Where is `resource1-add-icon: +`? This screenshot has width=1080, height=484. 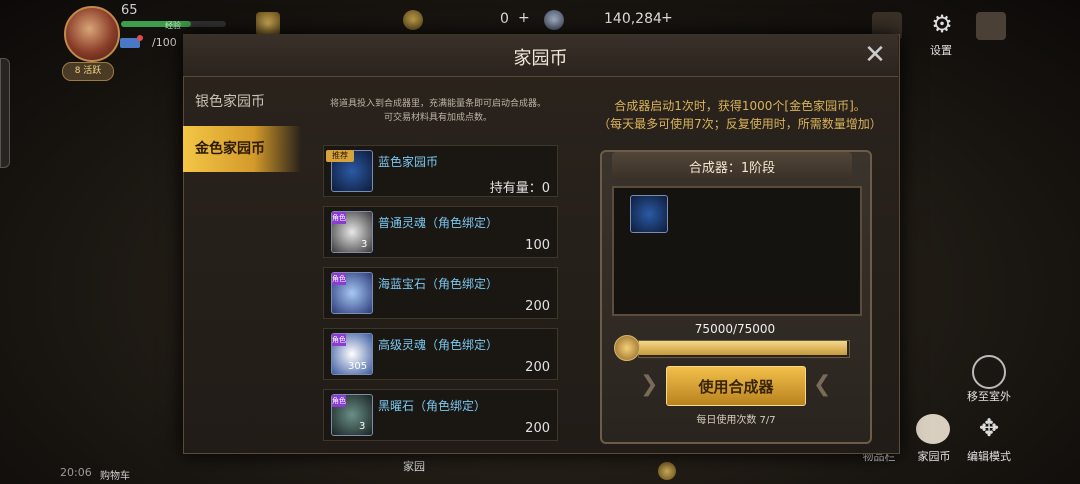 resource1-add-icon: + is located at coordinates (524, 18).